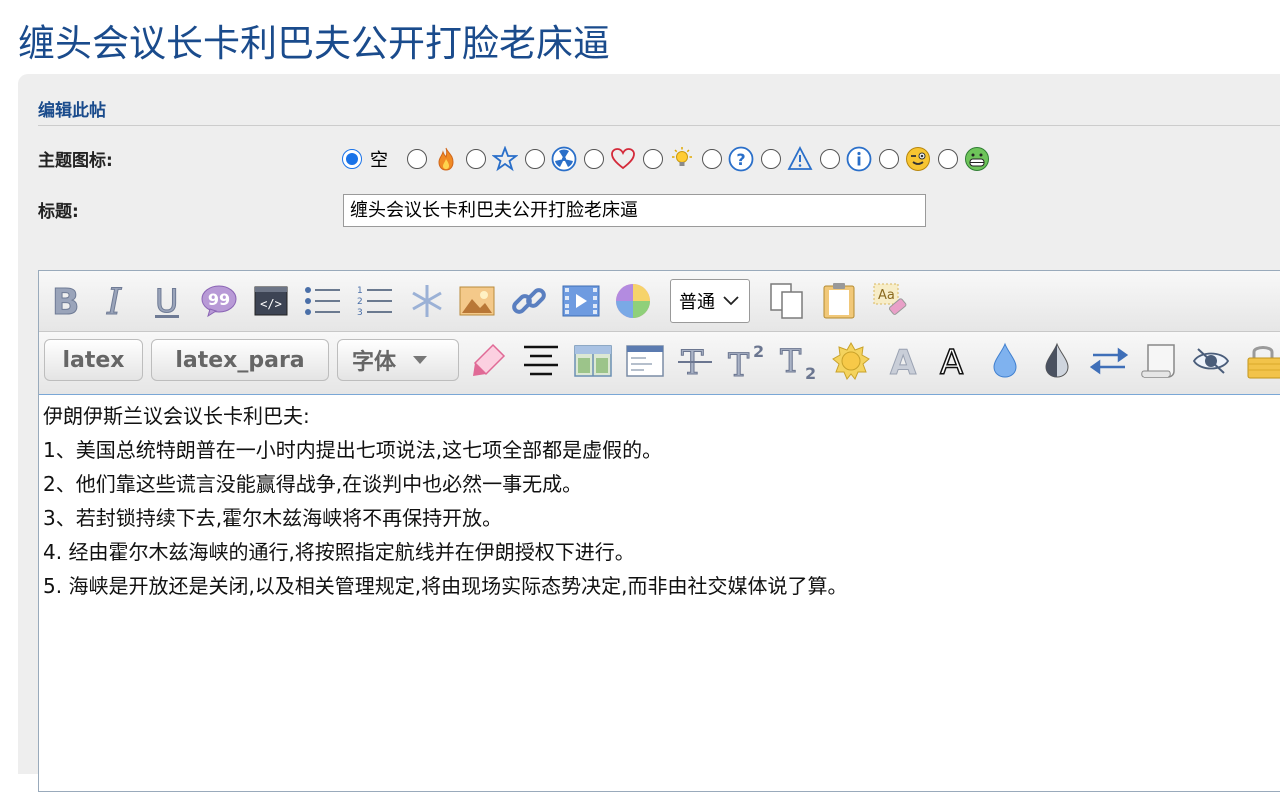 The width and height of the screenshot is (1280, 792). I want to click on asterisk-icon, so click(427, 301).